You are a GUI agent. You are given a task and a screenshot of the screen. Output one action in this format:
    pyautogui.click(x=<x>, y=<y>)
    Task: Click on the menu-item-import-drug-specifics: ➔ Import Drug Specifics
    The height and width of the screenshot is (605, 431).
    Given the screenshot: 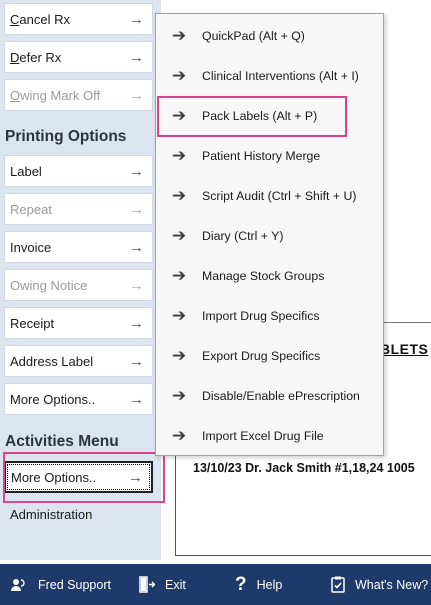 What is the action you would take?
    pyautogui.click(x=269, y=316)
    